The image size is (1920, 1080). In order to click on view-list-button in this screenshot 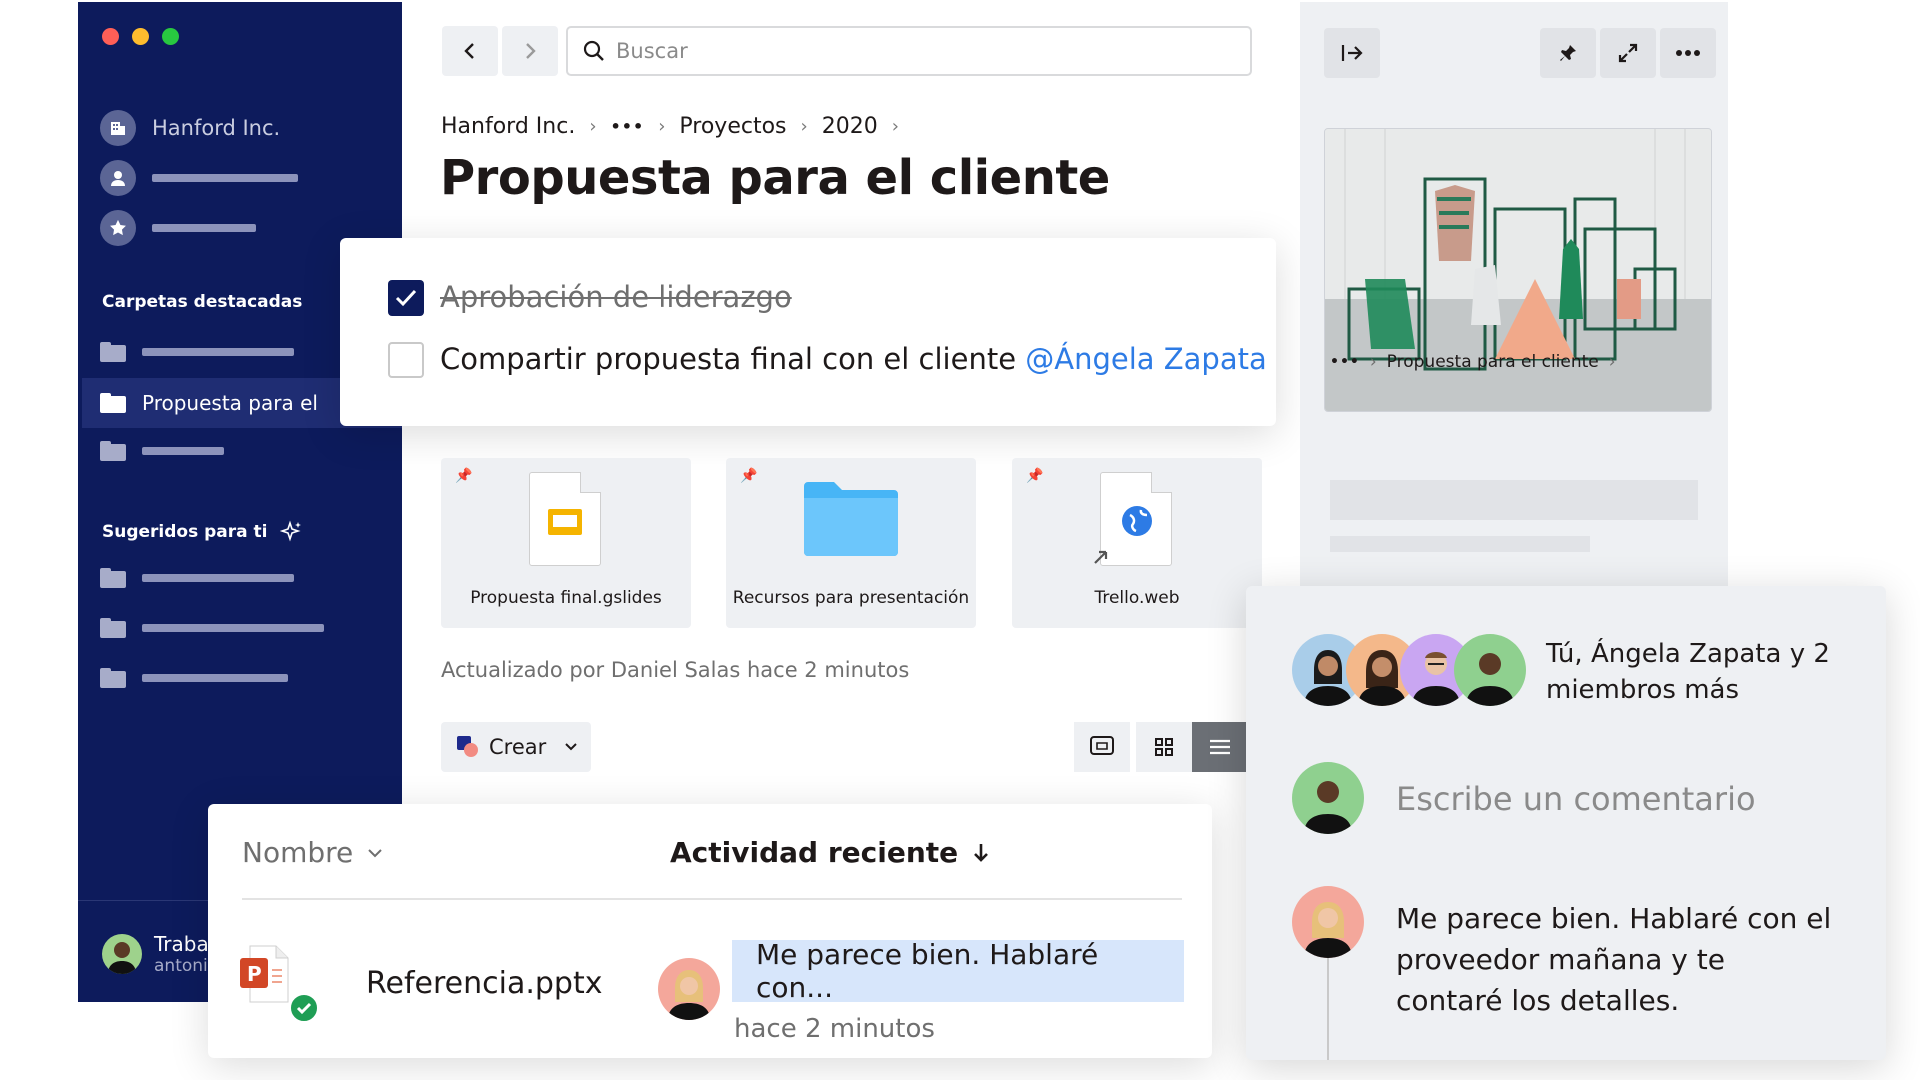, I will do `click(1220, 747)`.